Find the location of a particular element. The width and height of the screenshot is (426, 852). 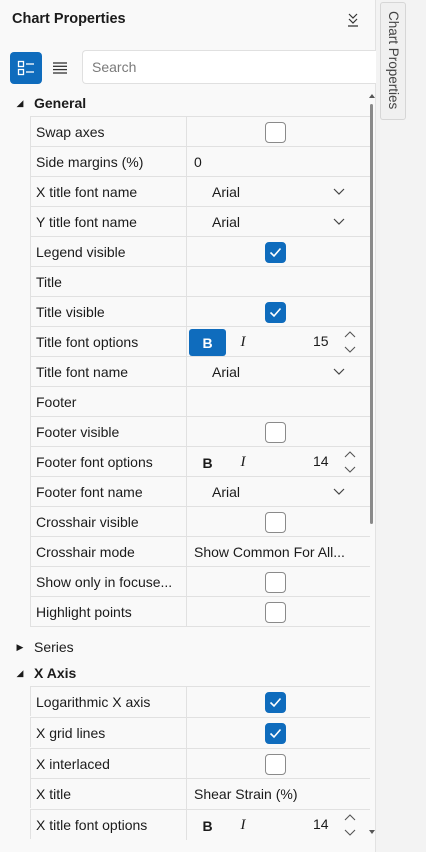

pin-icon is located at coordinates (353, 20).